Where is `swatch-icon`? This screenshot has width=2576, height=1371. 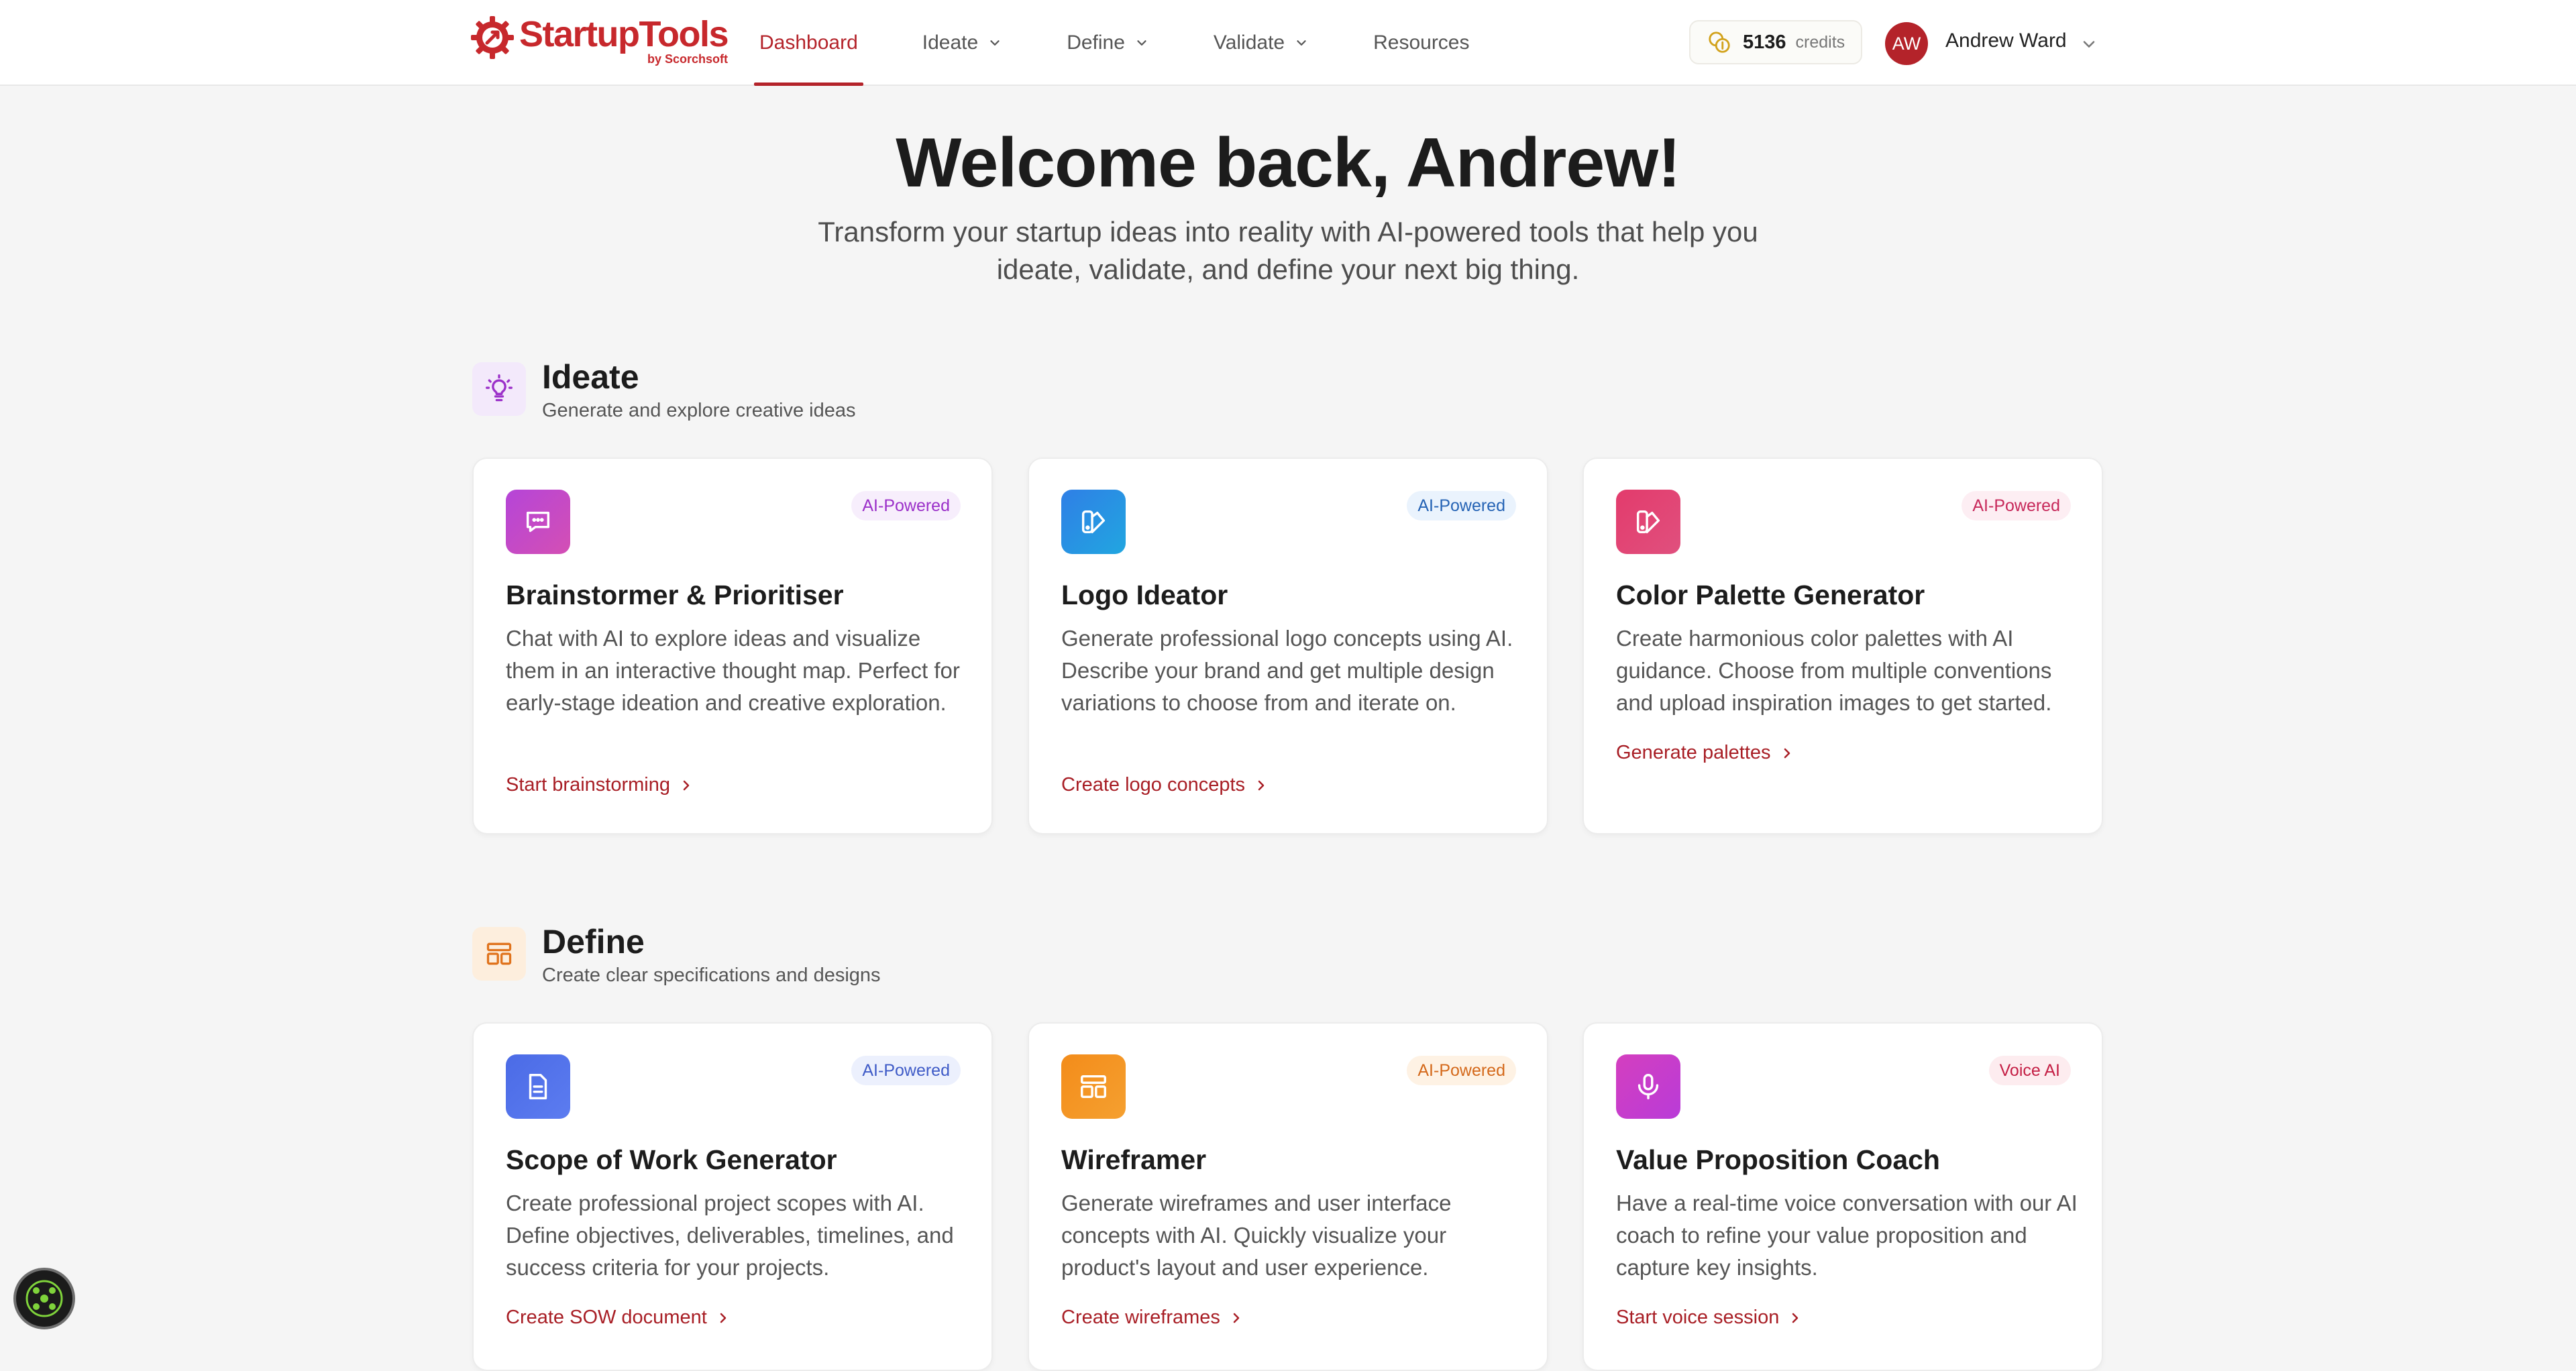
swatch-icon is located at coordinates (1093, 522).